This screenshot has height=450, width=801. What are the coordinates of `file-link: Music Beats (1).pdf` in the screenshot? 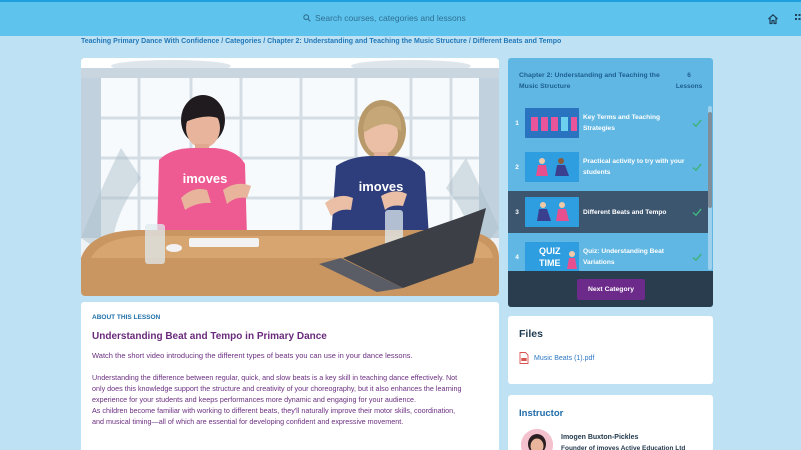 It's located at (556, 358).